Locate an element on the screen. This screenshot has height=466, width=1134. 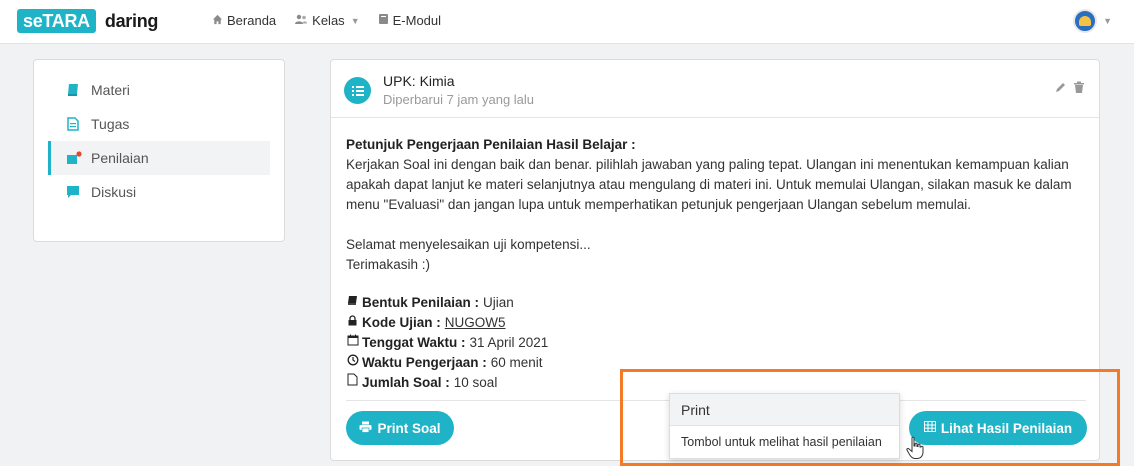
main-nav: Beranda Kelas ▼ E-Modul is located at coordinates (335, 20).